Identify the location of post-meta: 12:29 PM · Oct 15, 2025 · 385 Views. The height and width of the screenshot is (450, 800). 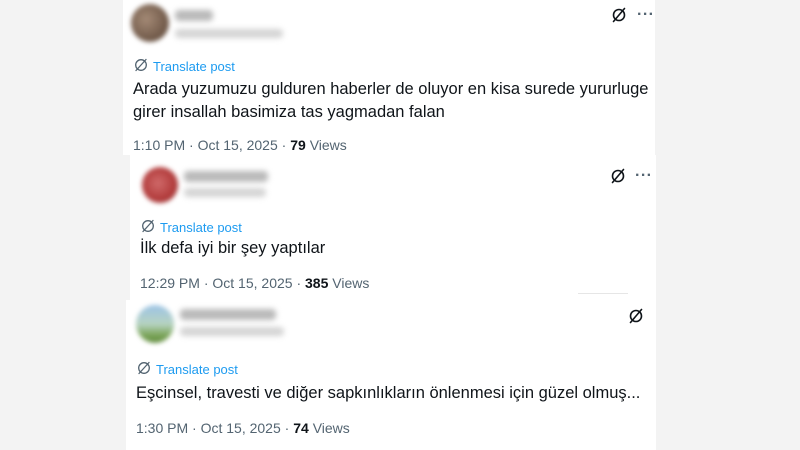
(254, 283).